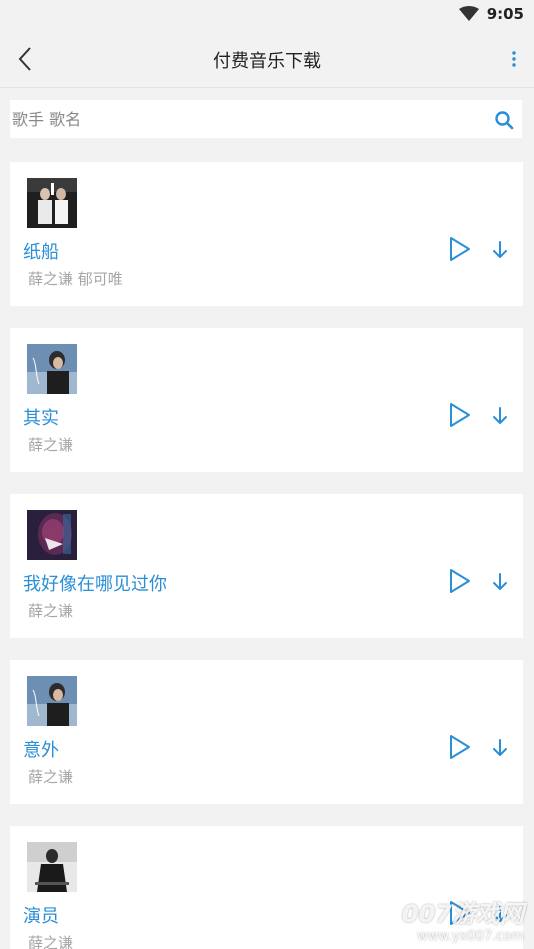 The height and width of the screenshot is (949, 534). I want to click on list-item: 其实 薛之谦, so click(266, 400).